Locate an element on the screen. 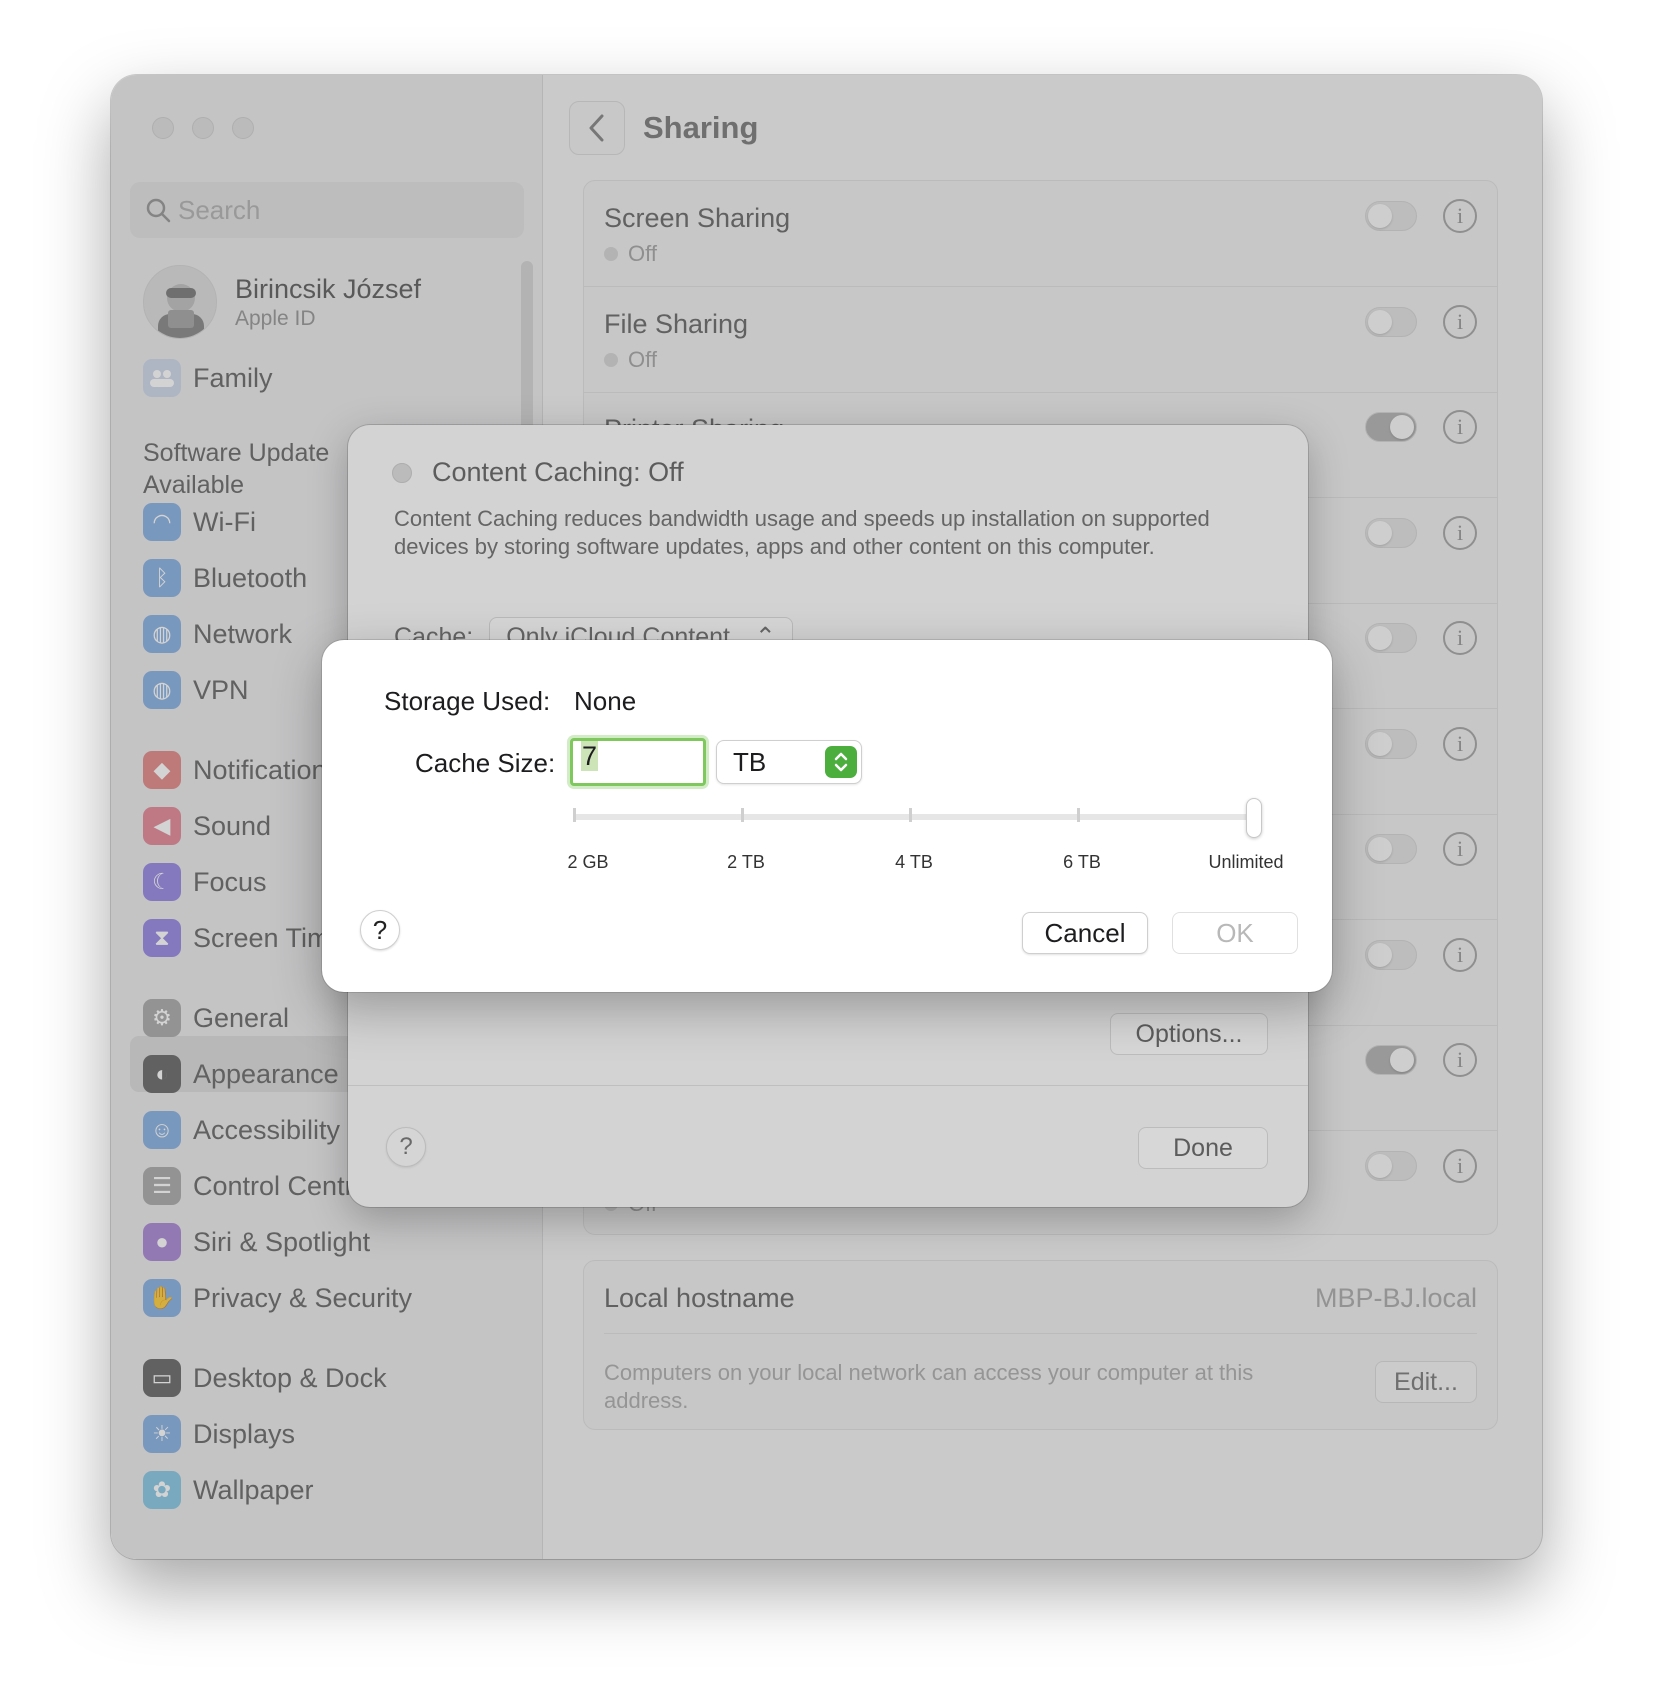  slider-tick-label: 4 TB is located at coordinates (914, 862).